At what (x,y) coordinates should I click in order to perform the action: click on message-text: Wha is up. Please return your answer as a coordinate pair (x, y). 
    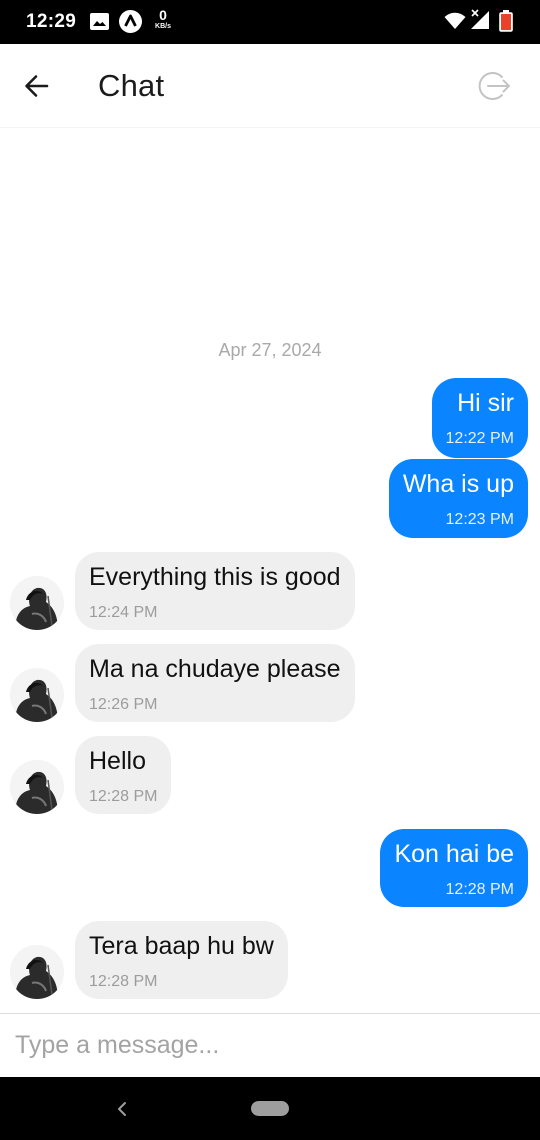
    Looking at the image, I should click on (458, 484).